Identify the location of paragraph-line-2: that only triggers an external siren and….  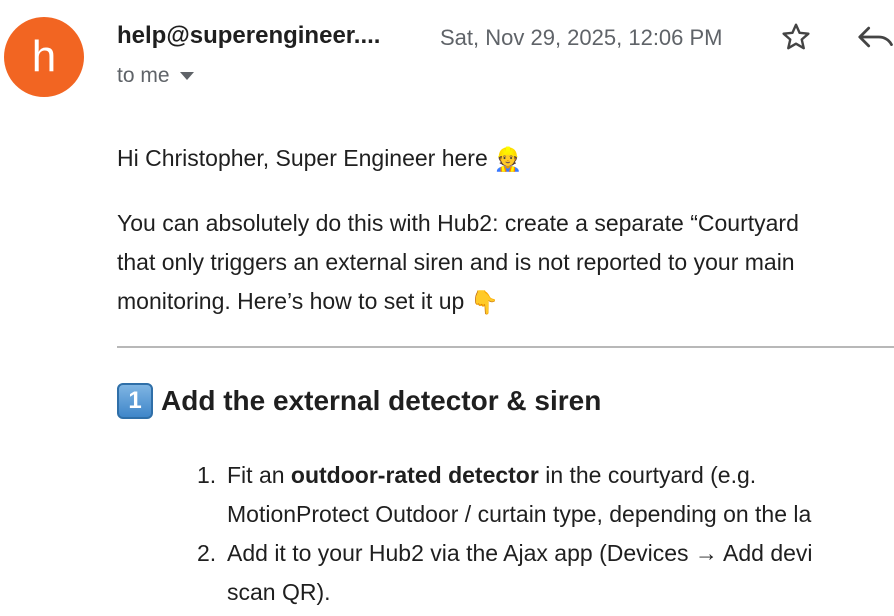
(456, 262).